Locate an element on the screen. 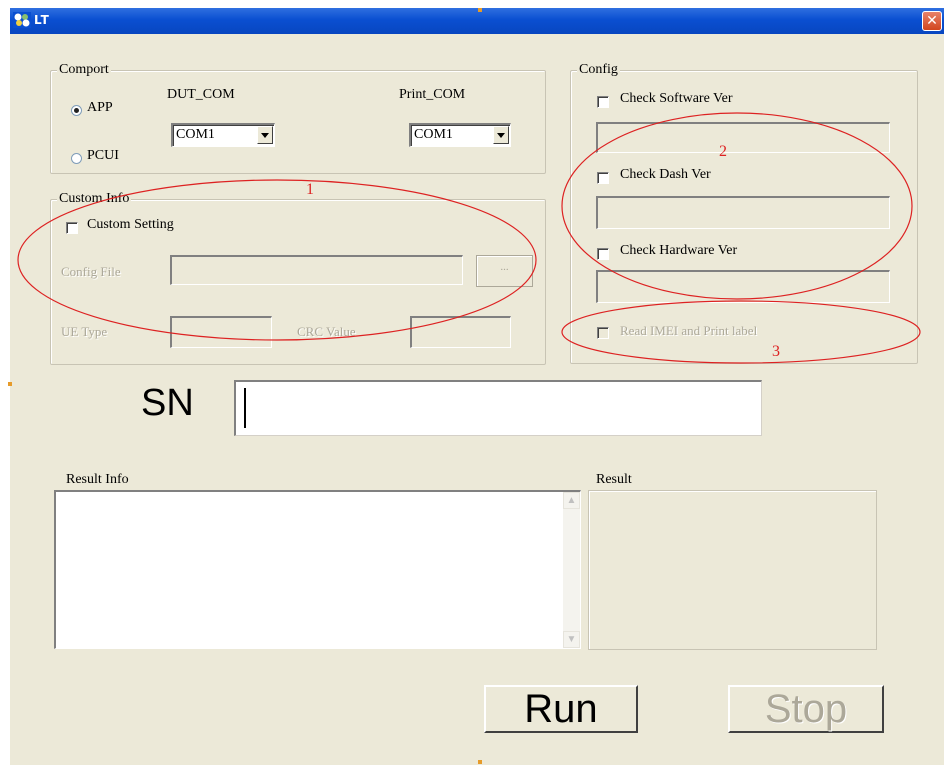 Image resolution: width=944 pixels, height=765 pixels. app-radio is located at coordinates (76, 110).